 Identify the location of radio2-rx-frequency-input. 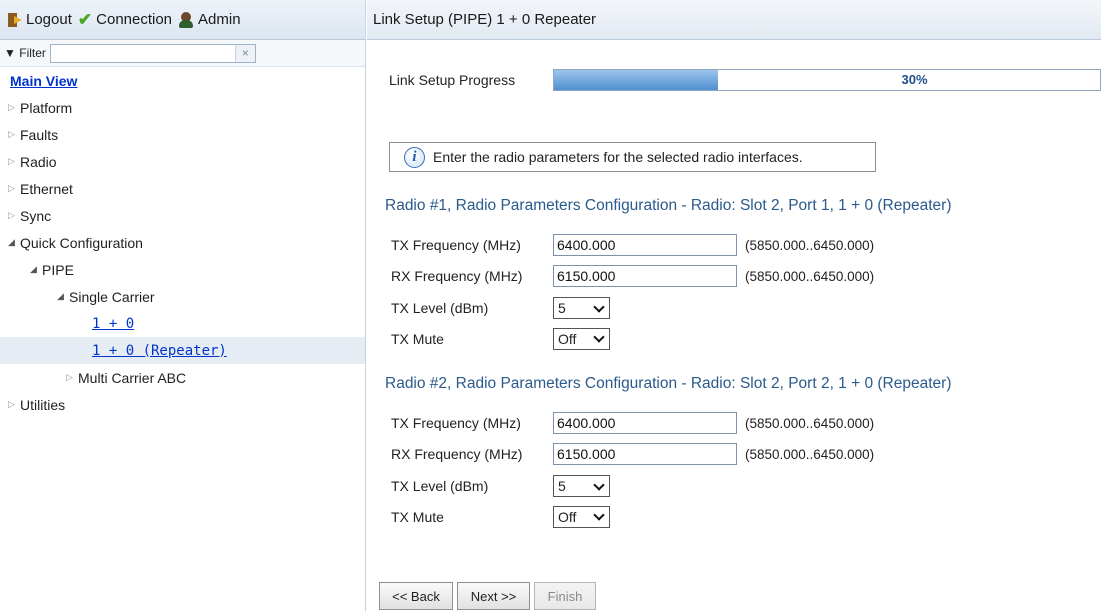
(645, 454).